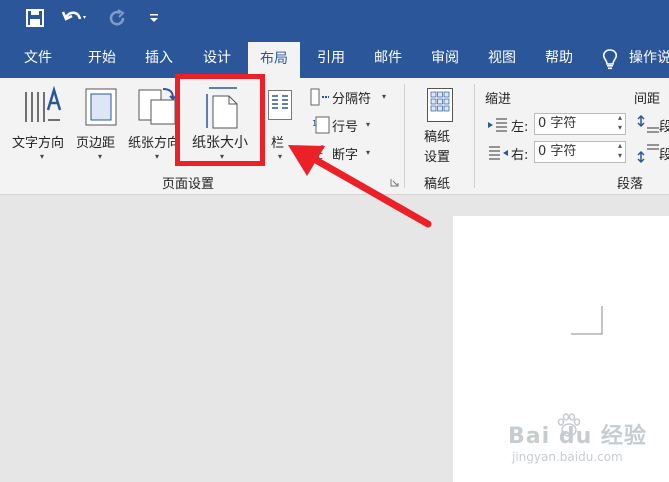 This screenshot has height=482, width=669. What do you see at coordinates (96, 143) in the screenshot?
I see `margins-label: 页边距` at bounding box center [96, 143].